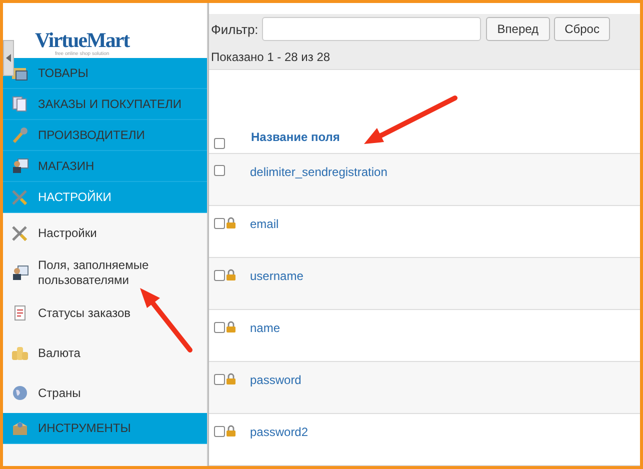 This screenshot has height=469, width=643. What do you see at coordinates (270, 57) in the screenshot?
I see `results-count: Показано 1 - 28 из 28` at bounding box center [270, 57].